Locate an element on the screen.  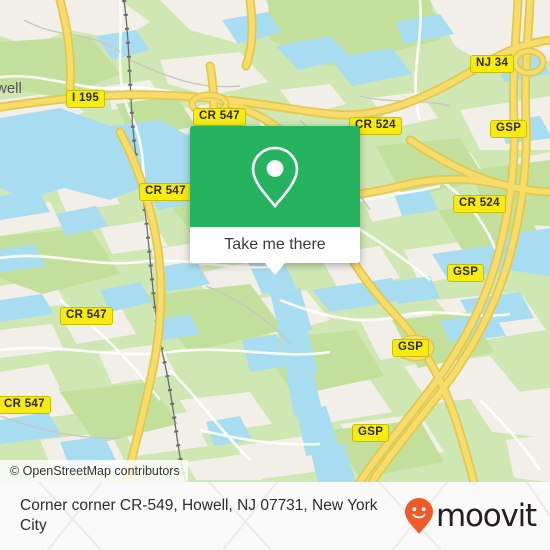
shield-nj-34: NJ 34 is located at coordinates (492, 64).